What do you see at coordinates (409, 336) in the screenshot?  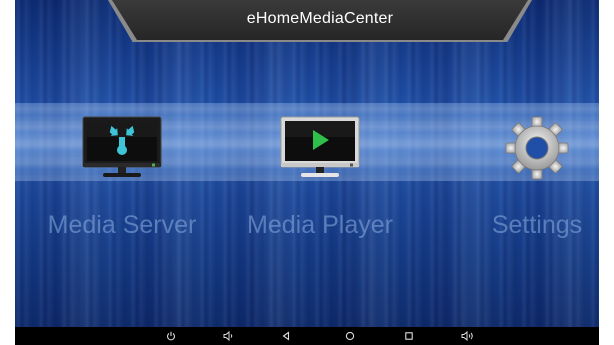 I see `recents-icon` at bounding box center [409, 336].